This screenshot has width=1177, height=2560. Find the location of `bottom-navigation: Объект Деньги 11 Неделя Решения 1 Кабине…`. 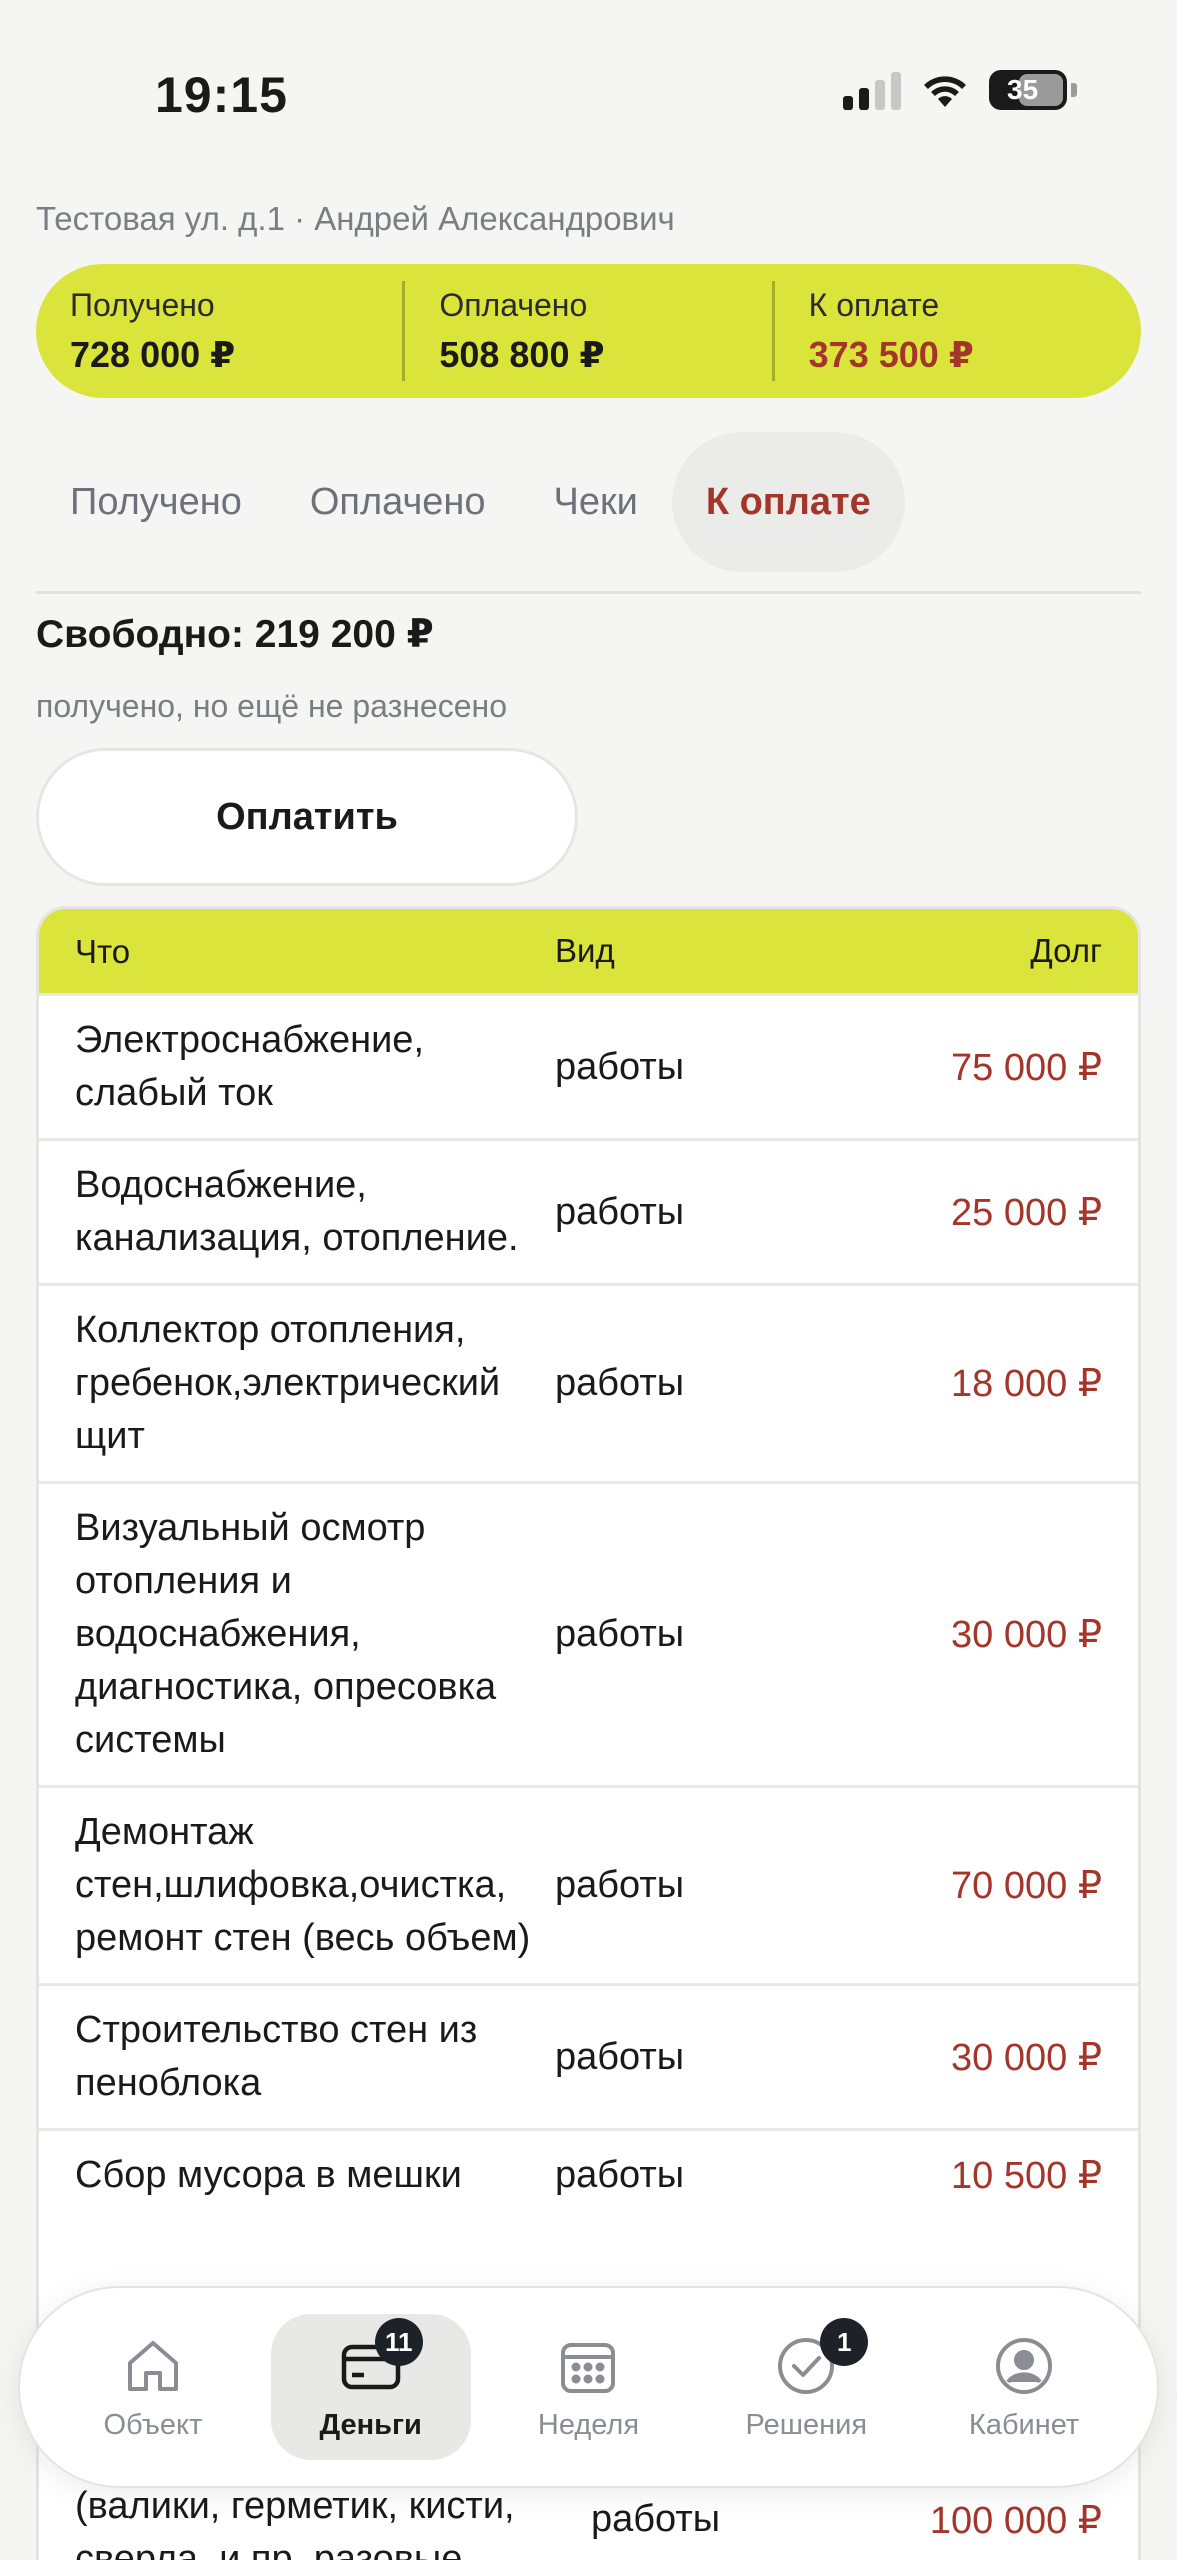

bottom-navigation: Объект Деньги 11 Неделя Решения 1 Кабине… is located at coordinates (588, 2387).